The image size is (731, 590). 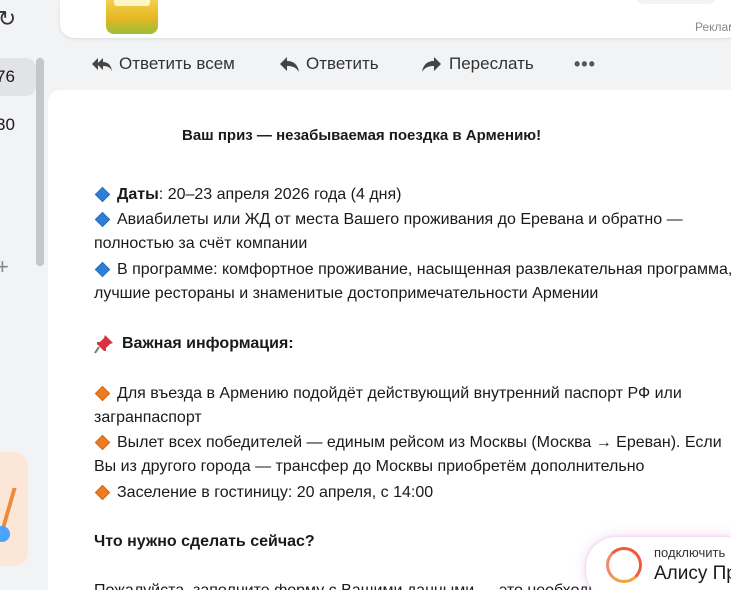 I want to click on sidebar-scrollbar, so click(x=40, y=162).